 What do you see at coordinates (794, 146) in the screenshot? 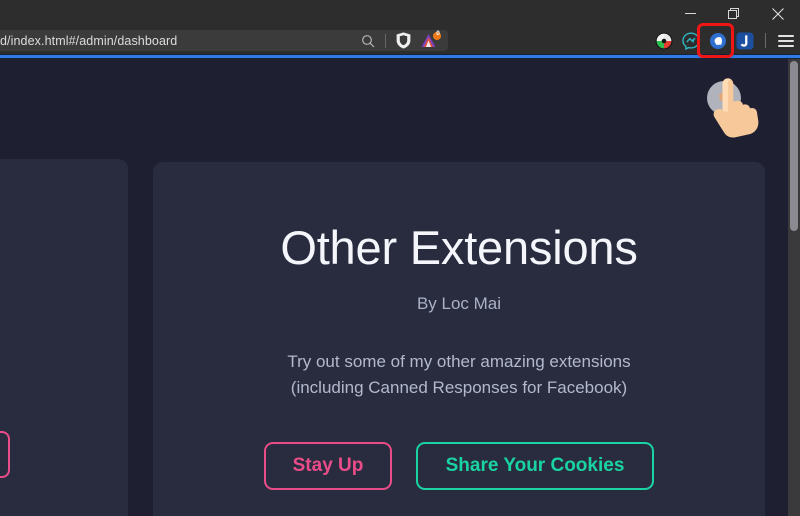
I see `page-scrollbar-thumb` at bounding box center [794, 146].